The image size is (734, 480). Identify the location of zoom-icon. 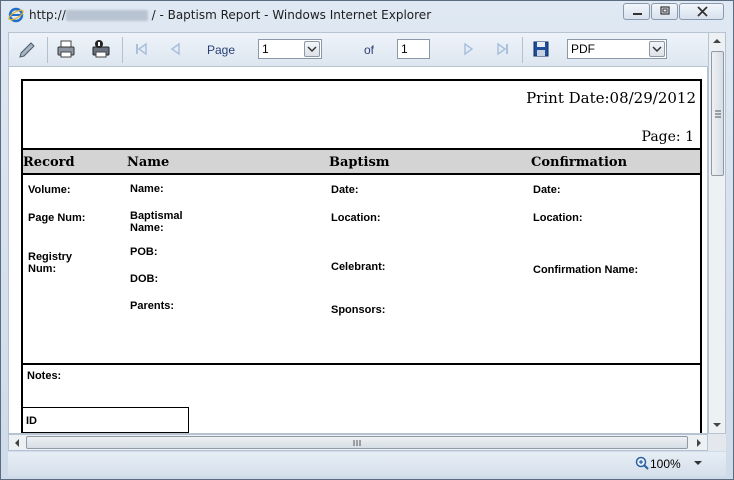
(642, 463).